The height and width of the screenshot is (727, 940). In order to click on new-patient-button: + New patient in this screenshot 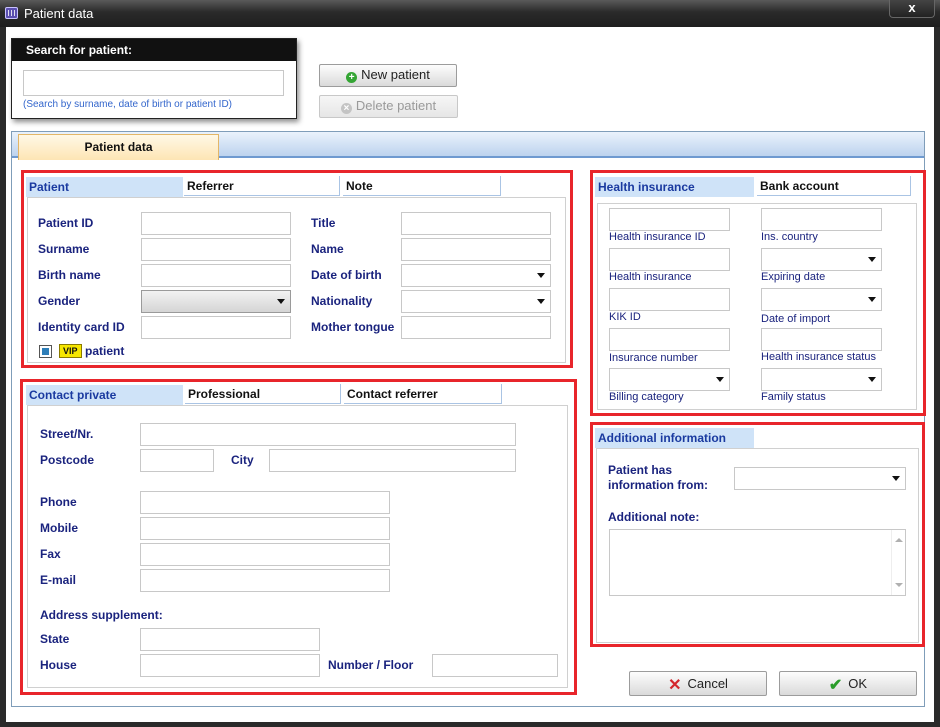, I will do `click(388, 75)`.